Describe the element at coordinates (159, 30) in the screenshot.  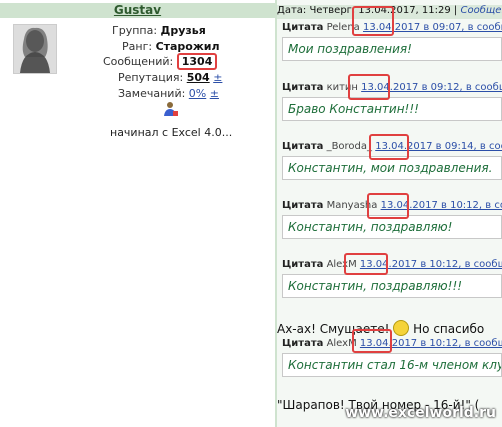
I see `group-row: Группа: Друзья` at that location.